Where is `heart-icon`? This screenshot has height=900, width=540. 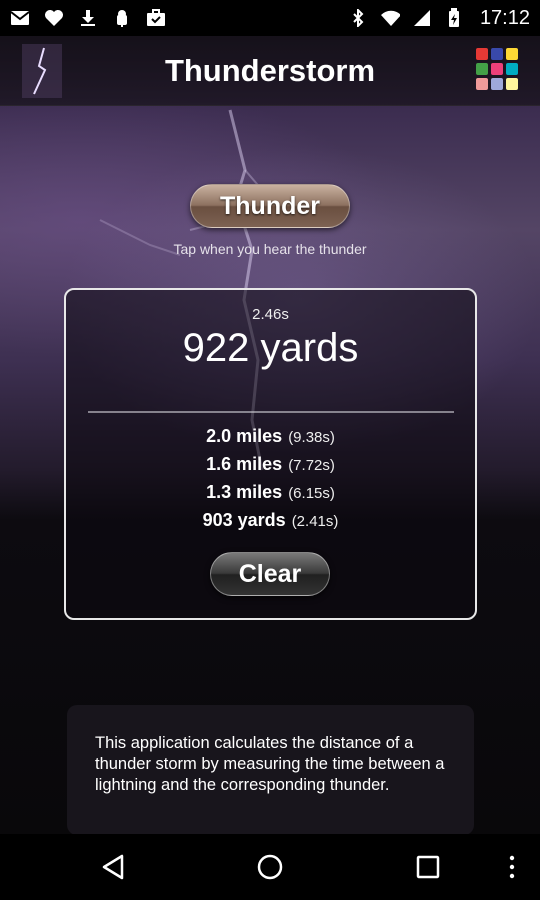
heart-icon is located at coordinates (54, 18).